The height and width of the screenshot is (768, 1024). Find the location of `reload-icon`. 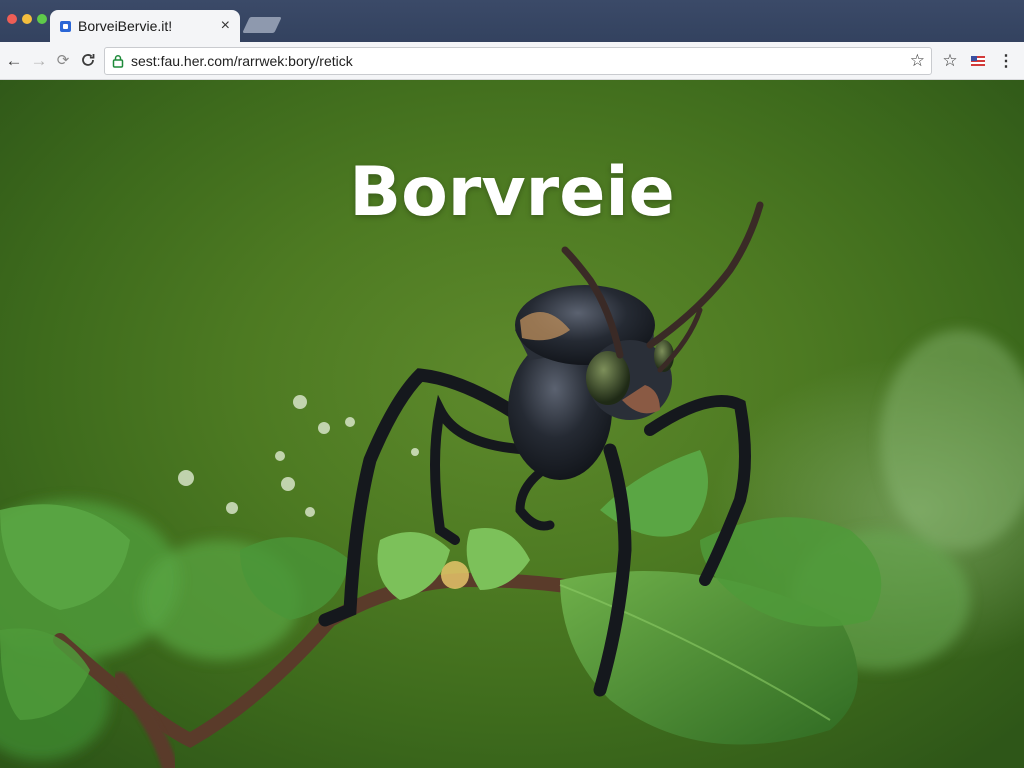

reload-icon is located at coordinates (88, 60).